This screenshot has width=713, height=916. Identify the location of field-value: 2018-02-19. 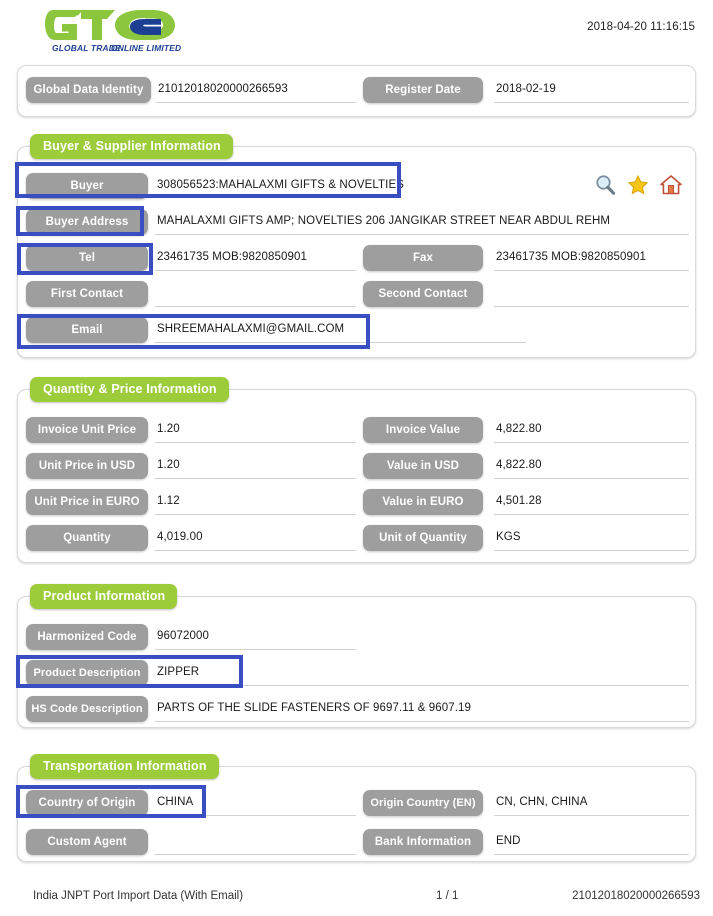
(591, 90).